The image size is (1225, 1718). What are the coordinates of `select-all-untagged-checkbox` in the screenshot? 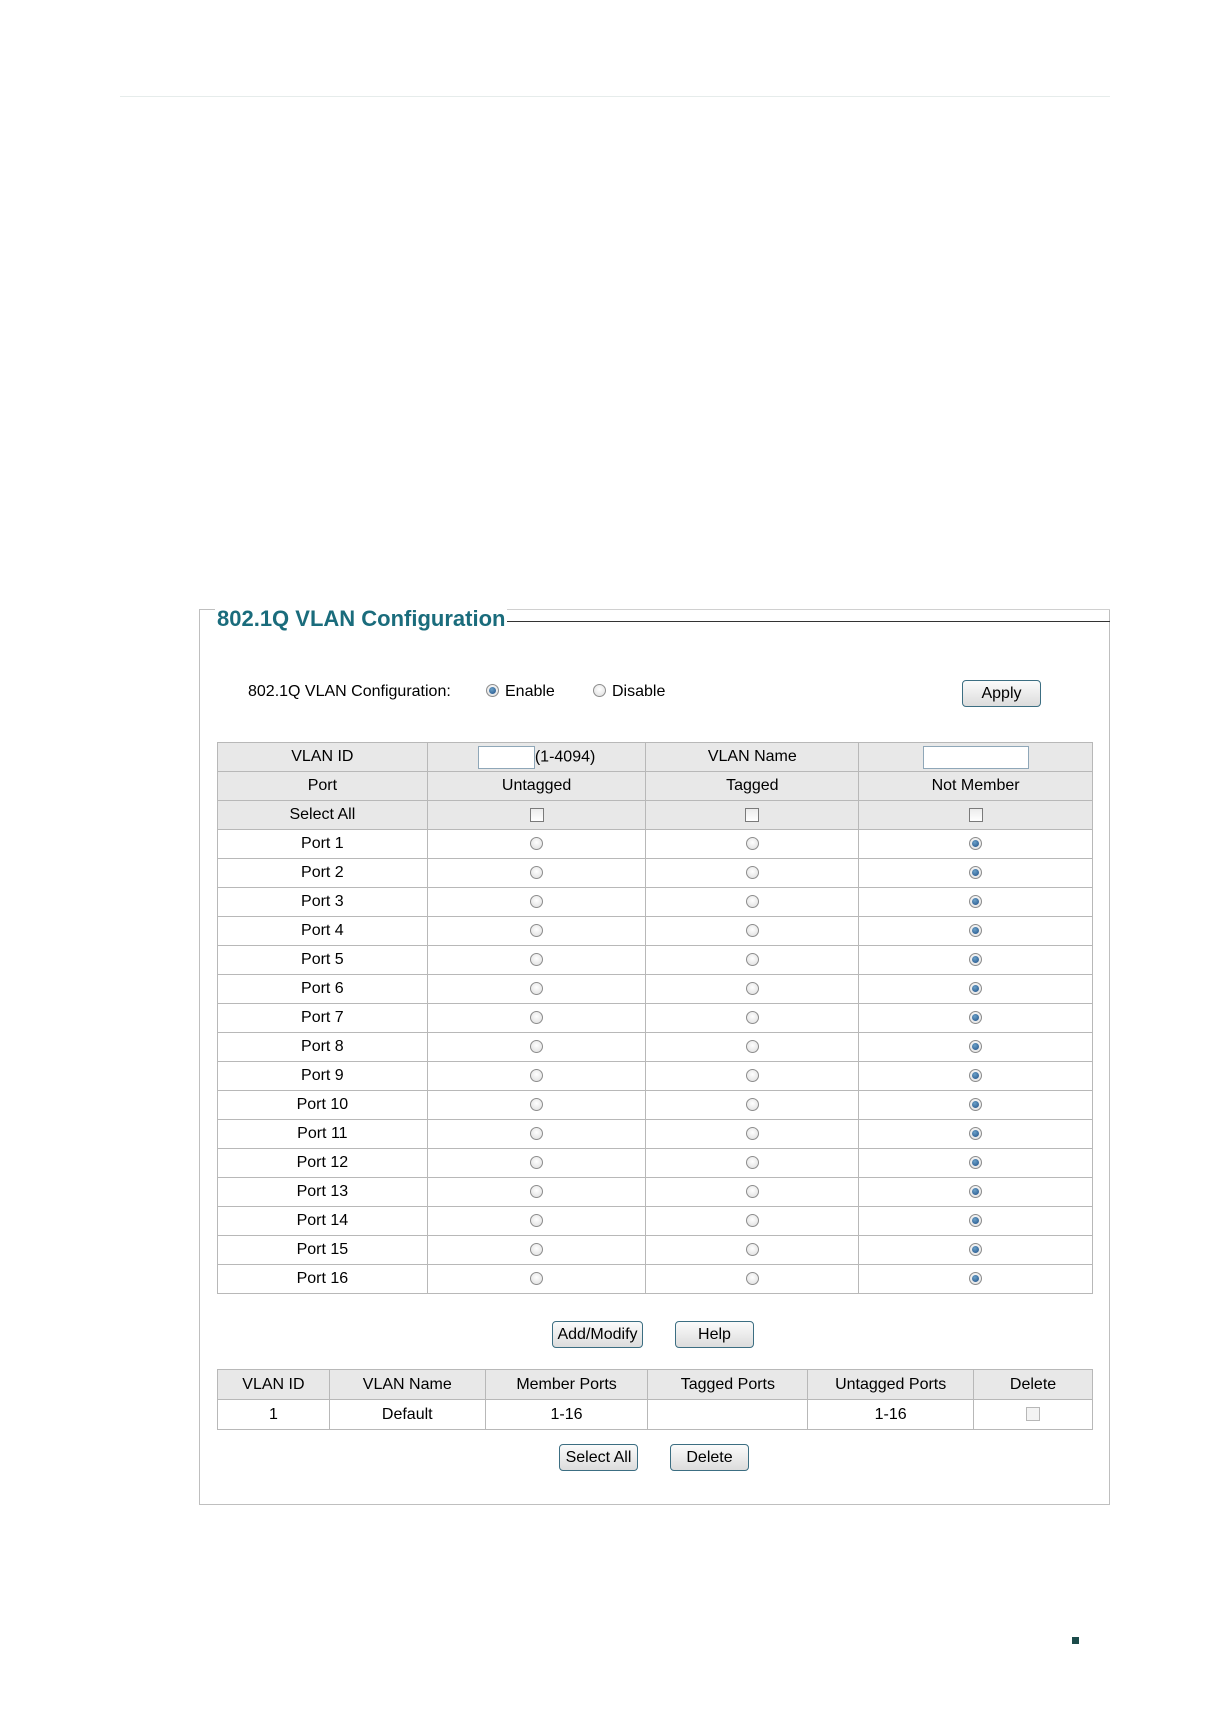 It's located at (536, 814).